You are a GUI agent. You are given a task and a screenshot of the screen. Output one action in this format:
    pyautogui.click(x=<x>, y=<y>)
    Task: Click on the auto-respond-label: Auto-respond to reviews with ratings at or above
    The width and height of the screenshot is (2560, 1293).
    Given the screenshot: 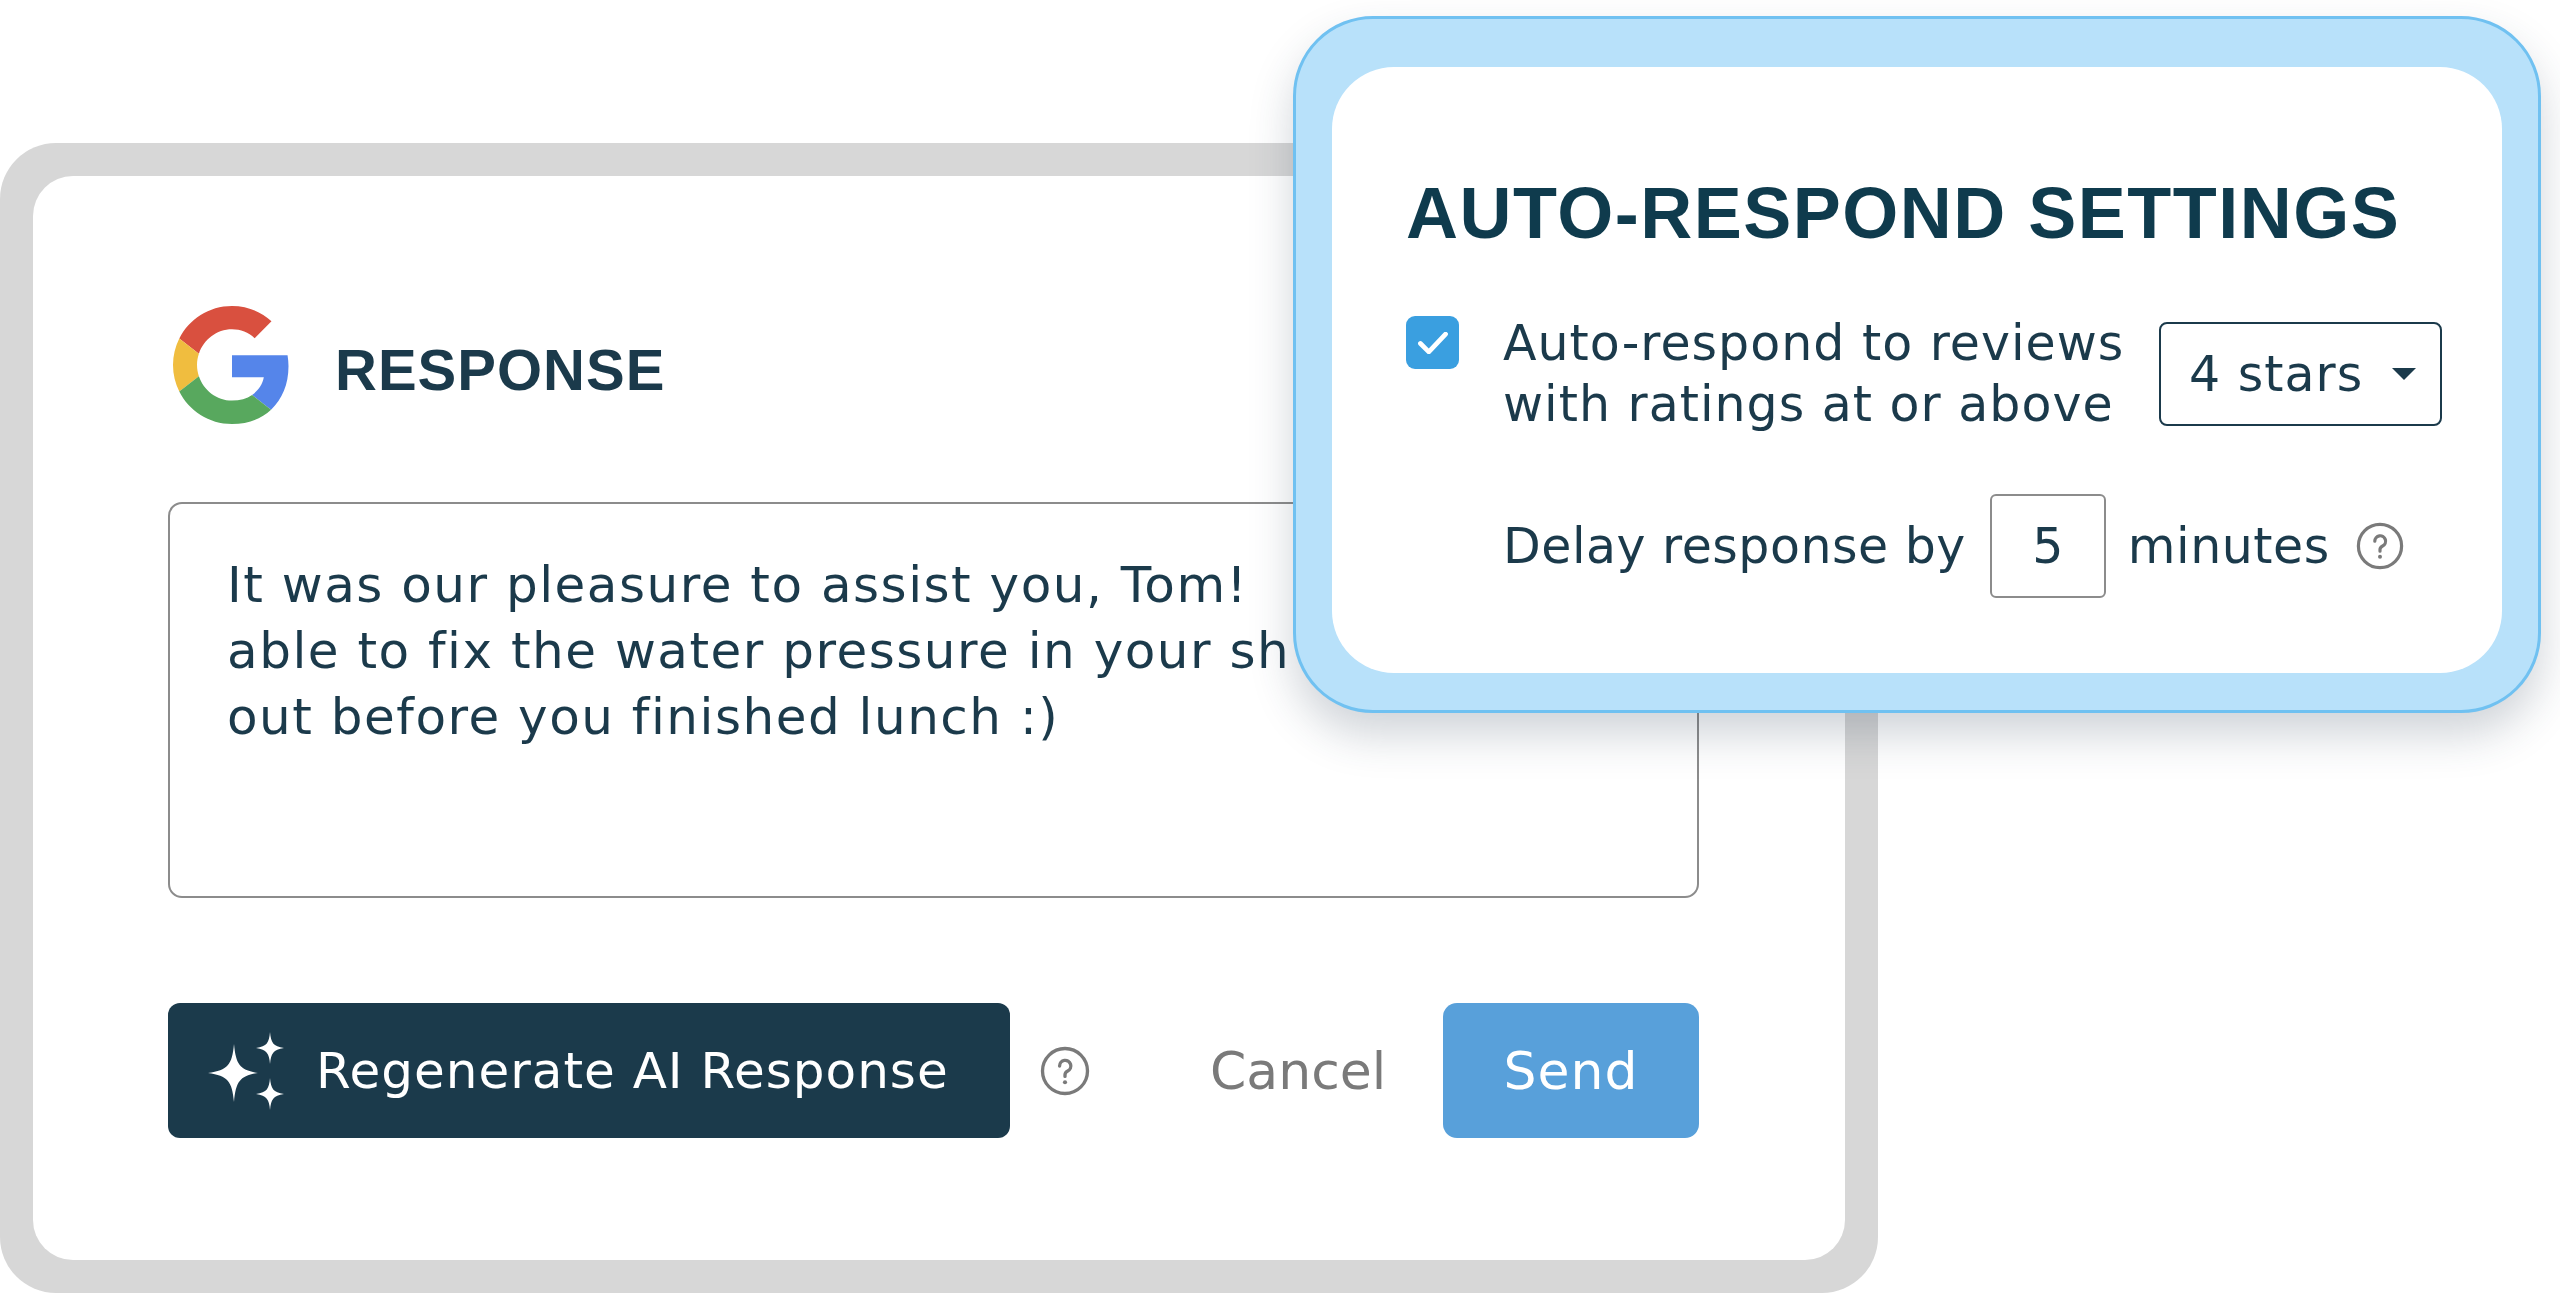 What is the action you would take?
    pyautogui.click(x=1814, y=374)
    